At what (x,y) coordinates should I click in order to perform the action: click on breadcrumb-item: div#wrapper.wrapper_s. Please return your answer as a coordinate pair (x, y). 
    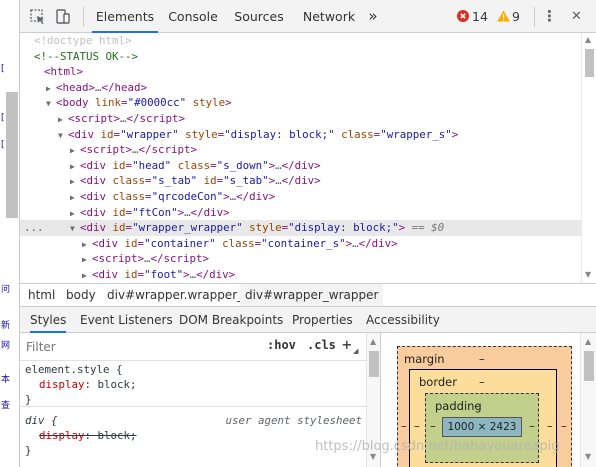
    Looking at the image, I should click on (178, 295).